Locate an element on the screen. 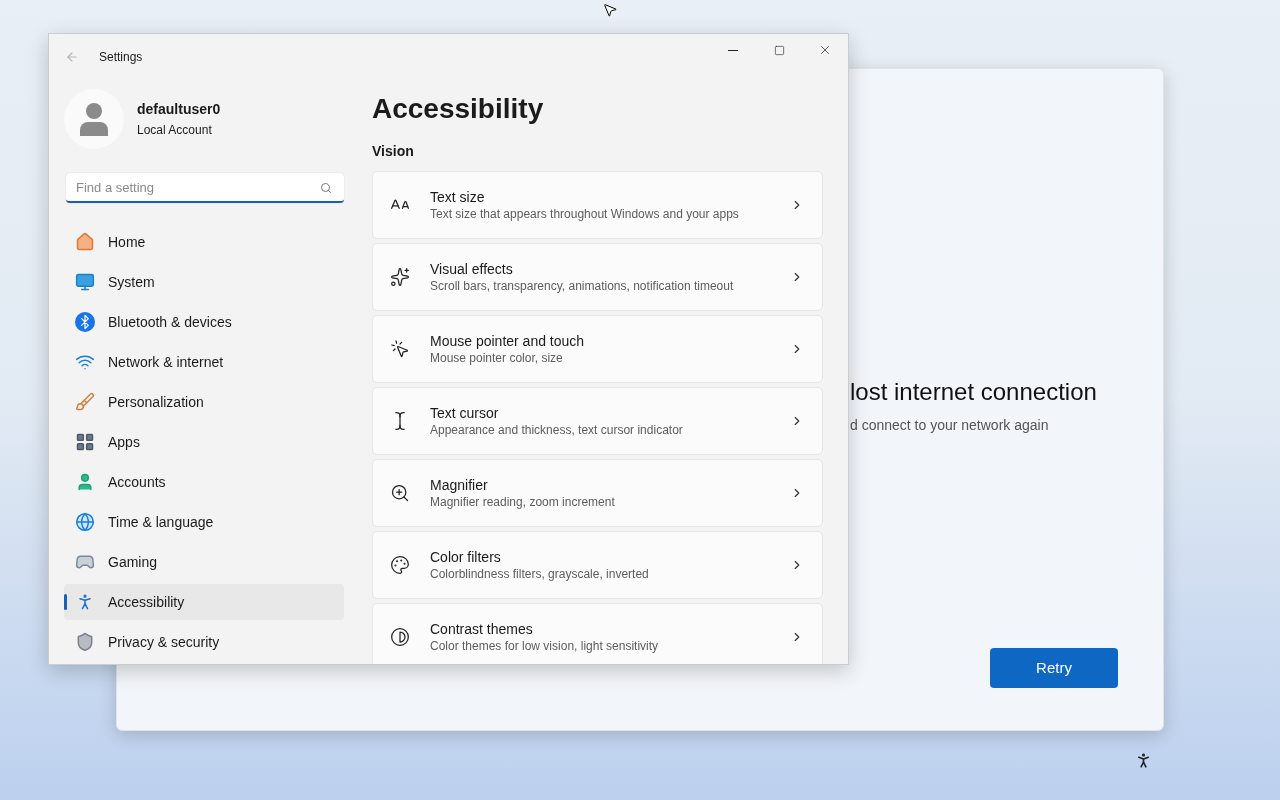  card-description: Scroll bars, transparency, animations, notification timeout is located at coordinates (582, 286).